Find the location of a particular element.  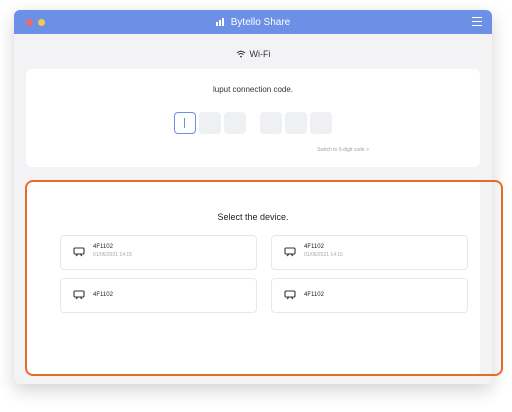

title-bar: Bytello Share is located at coordinates (253, 22).